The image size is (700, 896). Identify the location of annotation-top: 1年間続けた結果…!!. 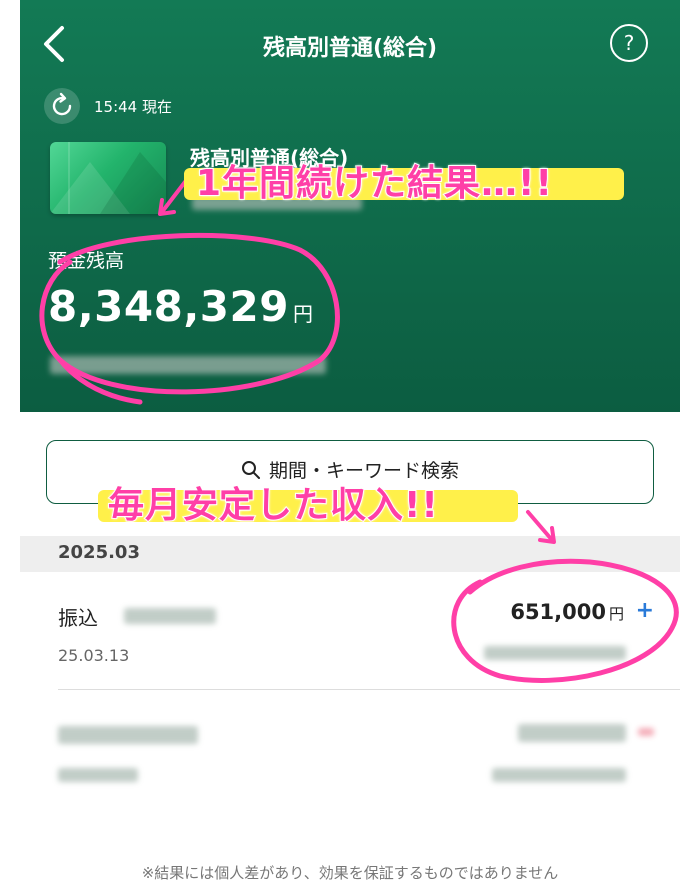
(374, 183).